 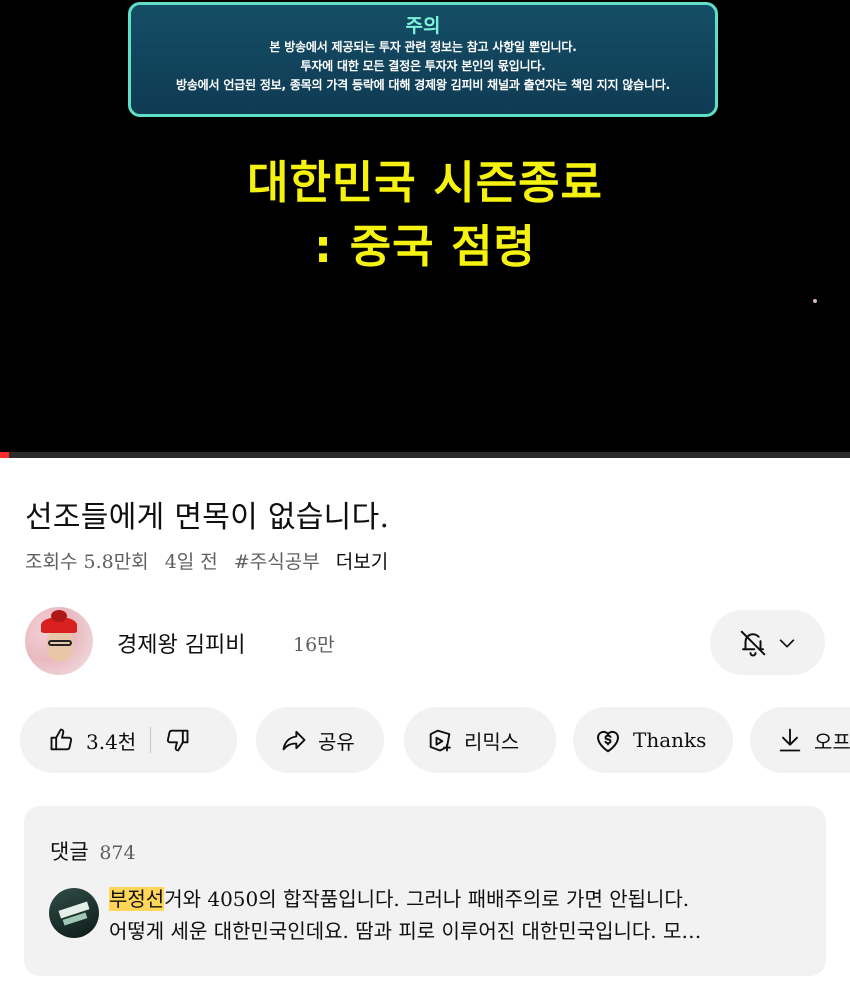 What do you see at coordinates (790, 740) in the screenshot?
I see `download-icon` at bounding box center [790, 740].